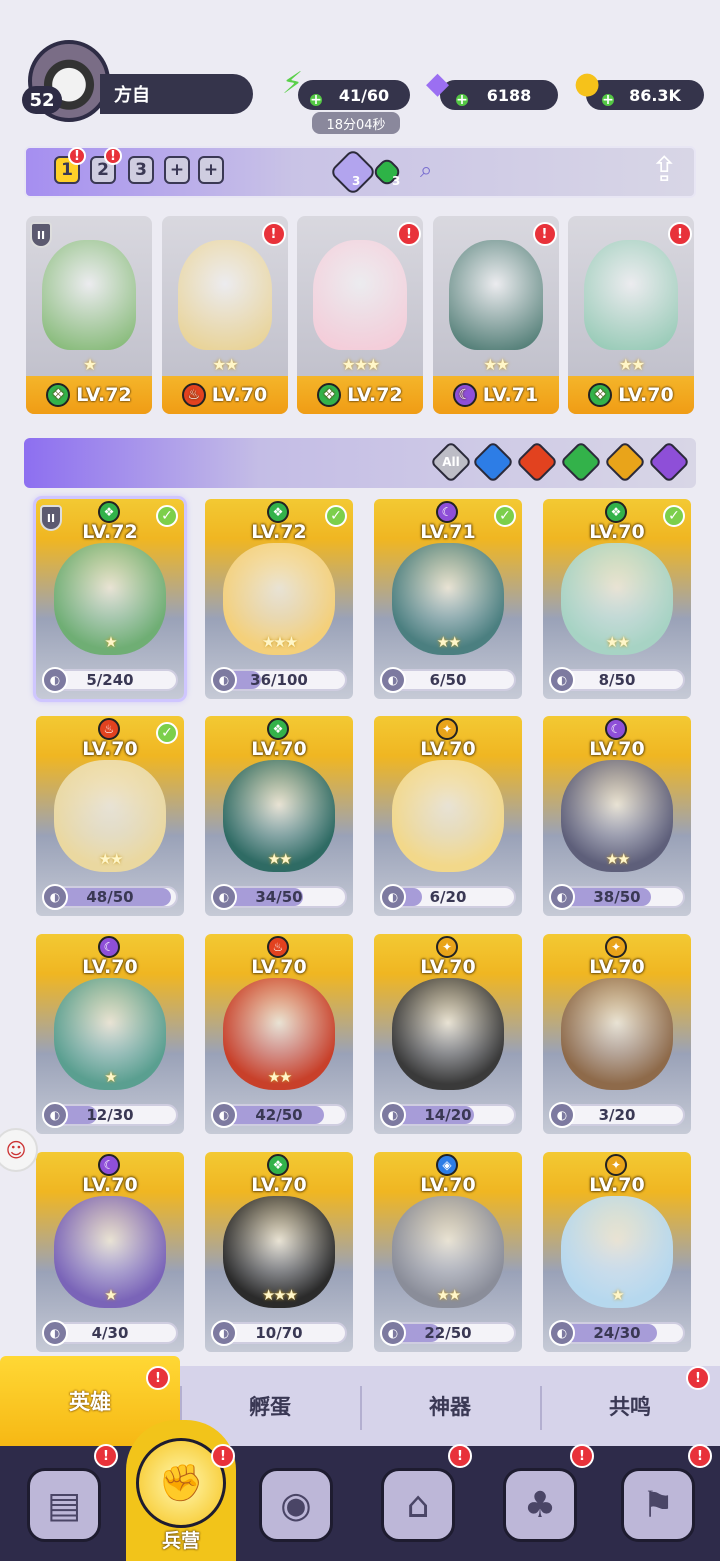 This screenshot has width=720, height=1561. I want to click on castle-icon: ⌂, so click(418, 1505).